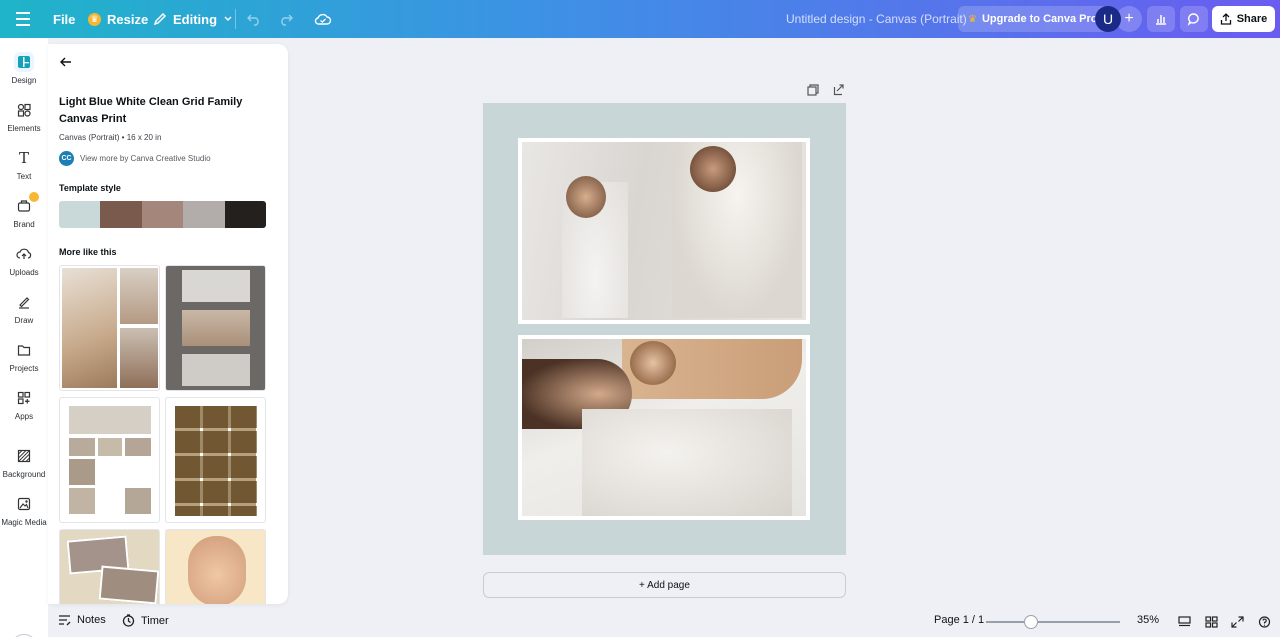  Describe the element at coordinates (1211, 622) in the screenshot. I see `grid-view-icon` at that location.